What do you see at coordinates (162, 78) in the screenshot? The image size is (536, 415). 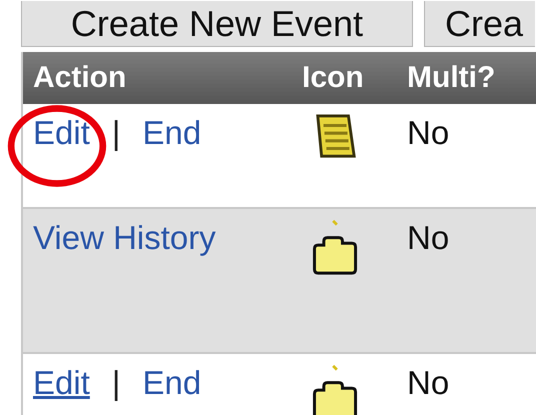 I see `column-header: Action` at bounding box center [162, 78].